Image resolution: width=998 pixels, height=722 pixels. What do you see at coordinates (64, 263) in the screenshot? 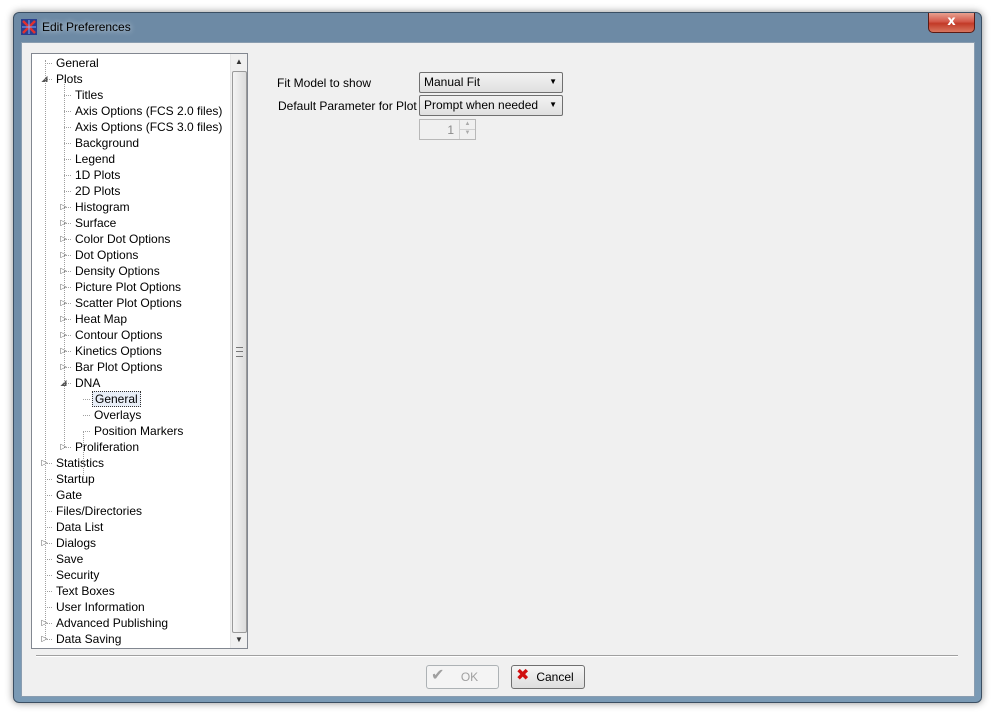
I see `tree-guide-plots` at bounding box center [64, 263].